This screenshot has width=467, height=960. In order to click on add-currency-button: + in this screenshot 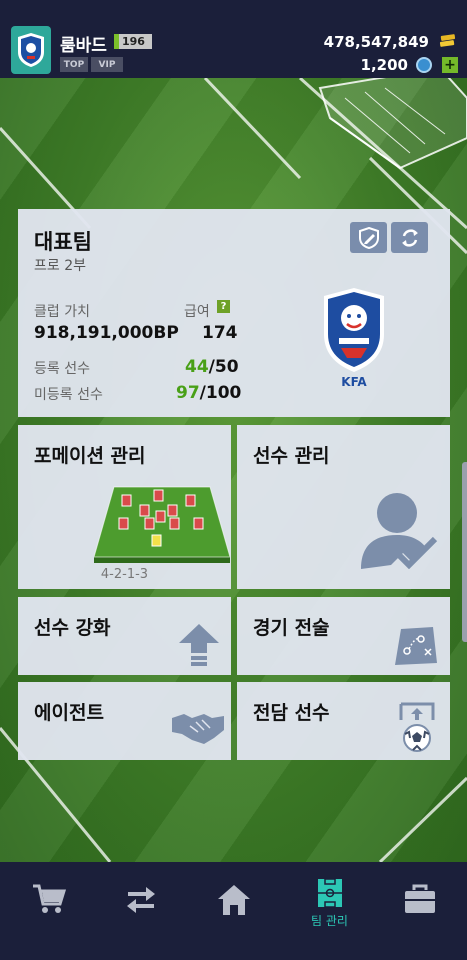, I will do `click(450, 65)`.